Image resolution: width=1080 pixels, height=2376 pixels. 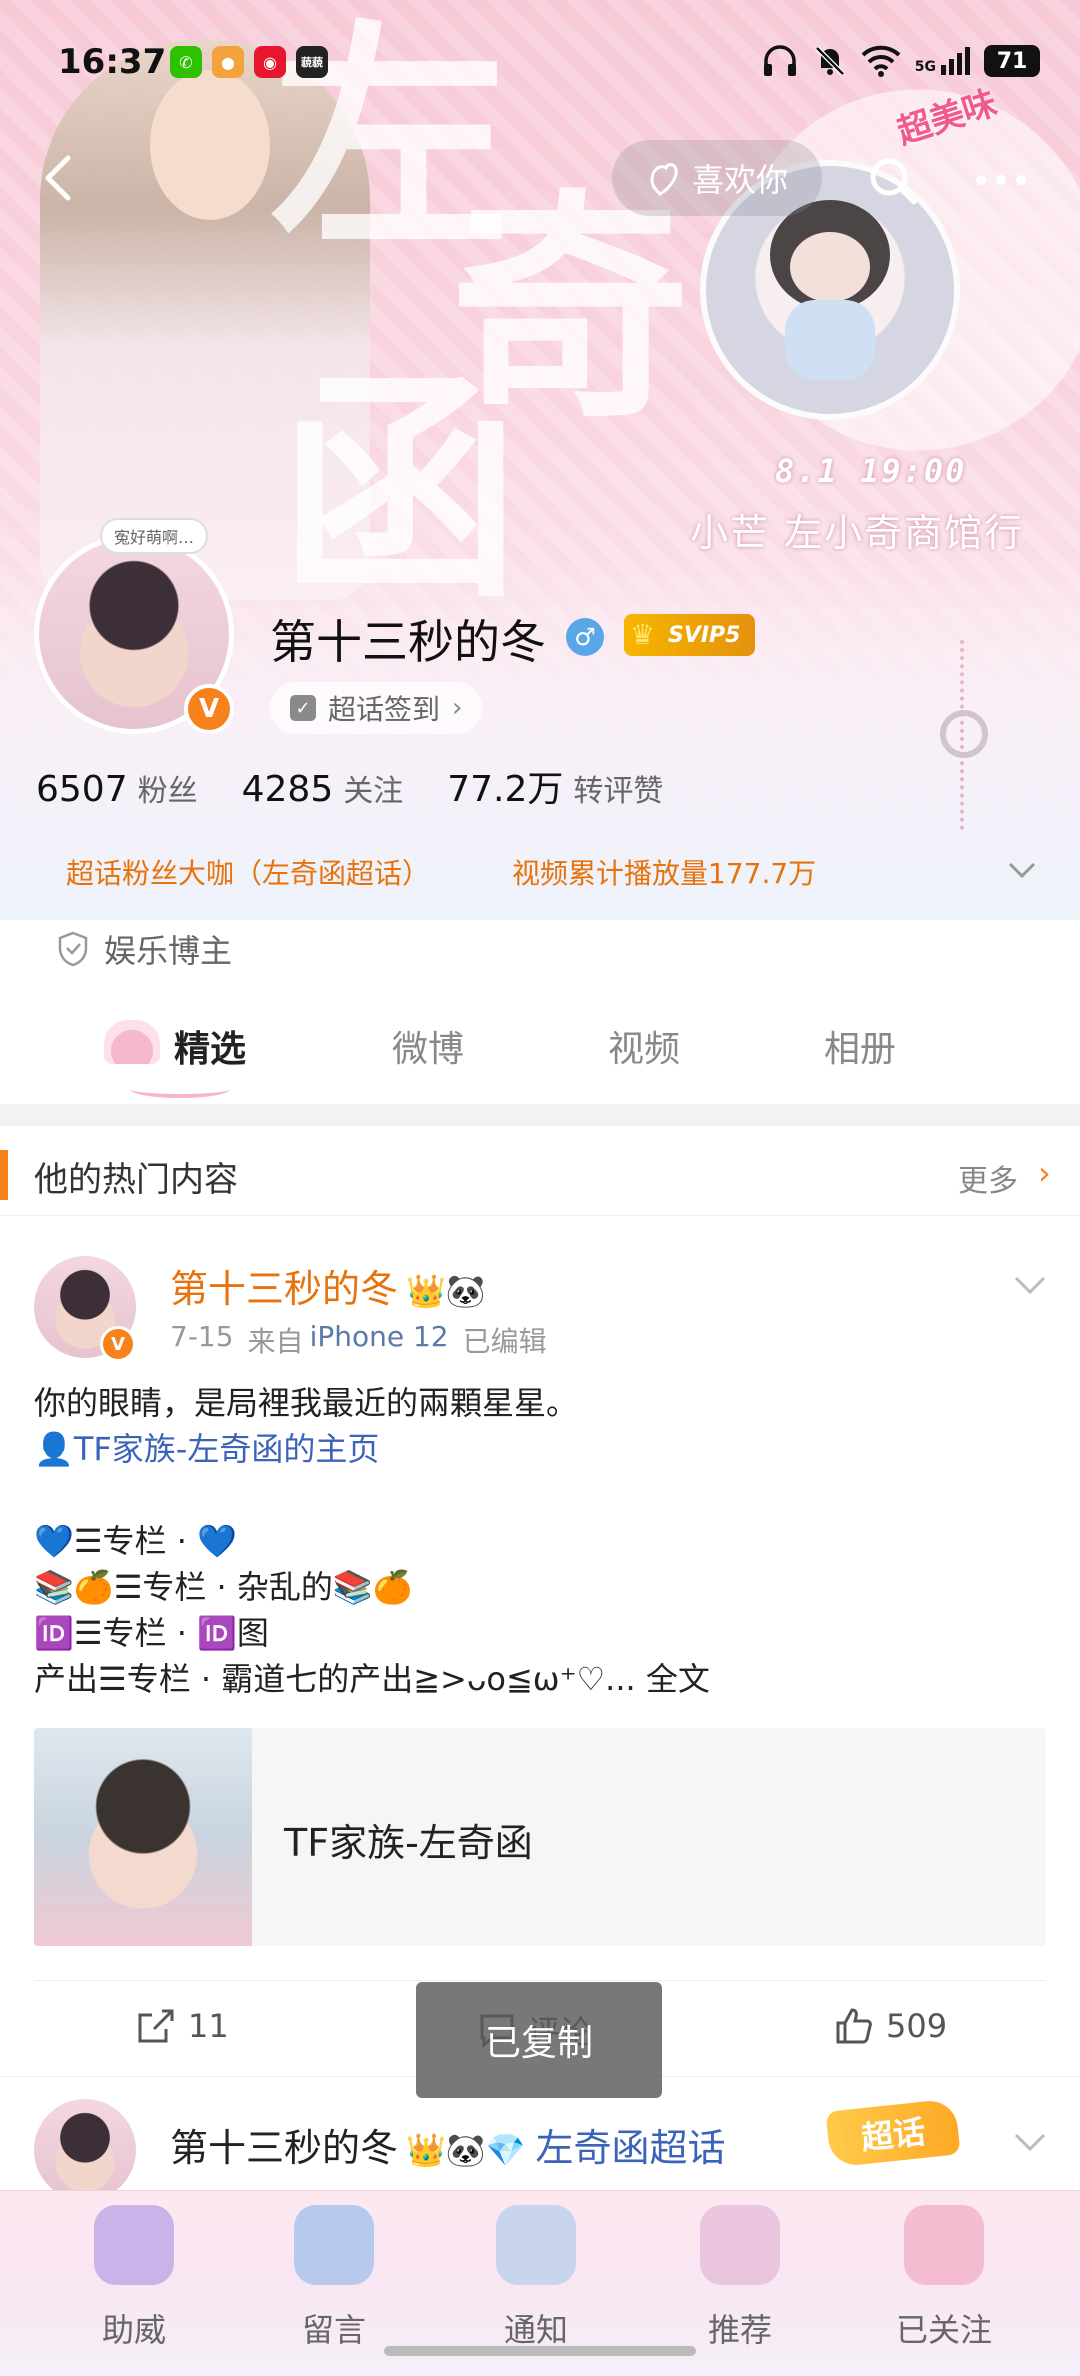 I want to click on engagement-stat: 77.2万 转评赞, so click(x=555, y=786).